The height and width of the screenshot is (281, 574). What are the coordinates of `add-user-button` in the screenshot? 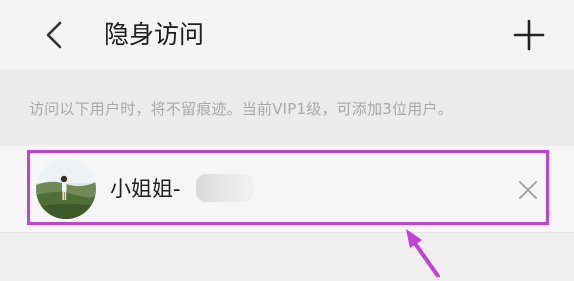 It's located at (529, 35).